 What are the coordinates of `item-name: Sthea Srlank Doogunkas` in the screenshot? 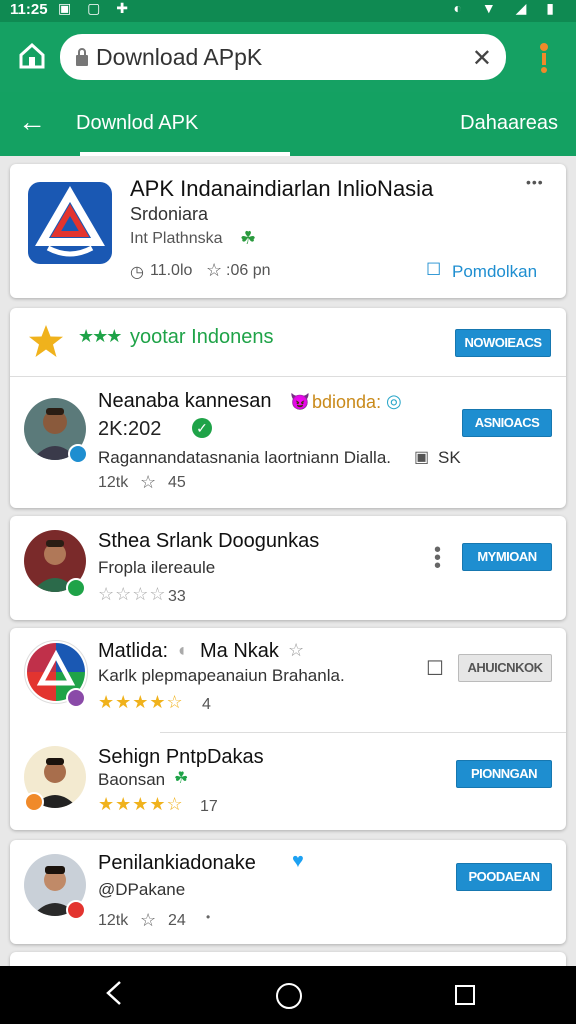 It's located at (209, 541).